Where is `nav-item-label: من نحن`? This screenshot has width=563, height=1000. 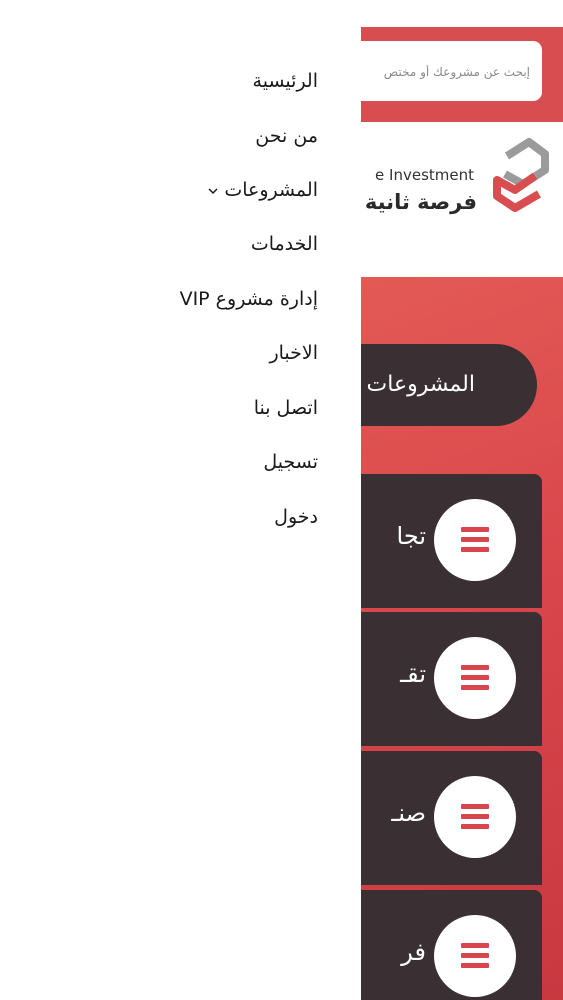
nav-item-label: من نحن is located at coordinates (286, 136).